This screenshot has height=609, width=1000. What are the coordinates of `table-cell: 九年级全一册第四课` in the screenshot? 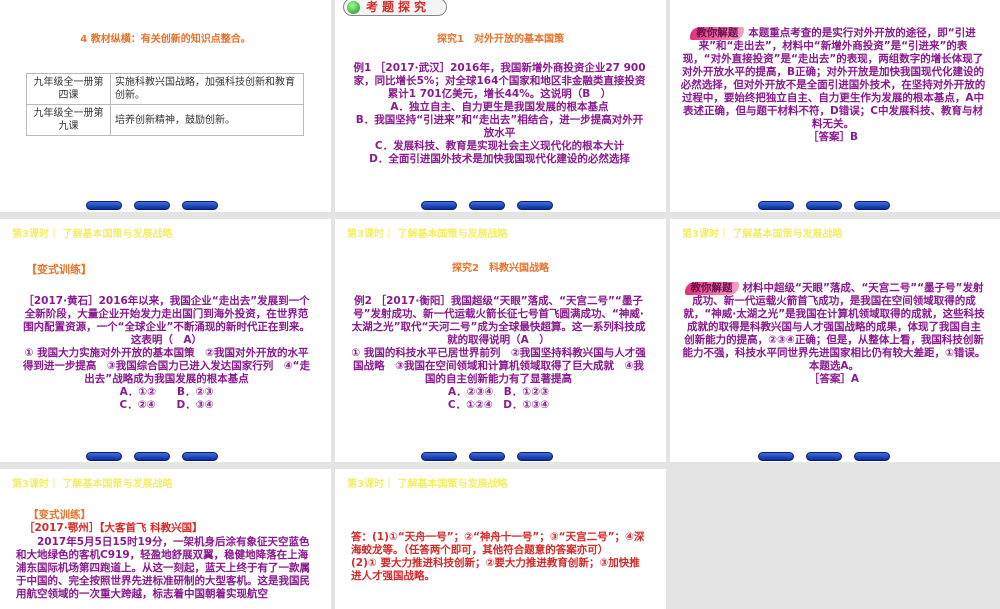 It's located at (68, 89).